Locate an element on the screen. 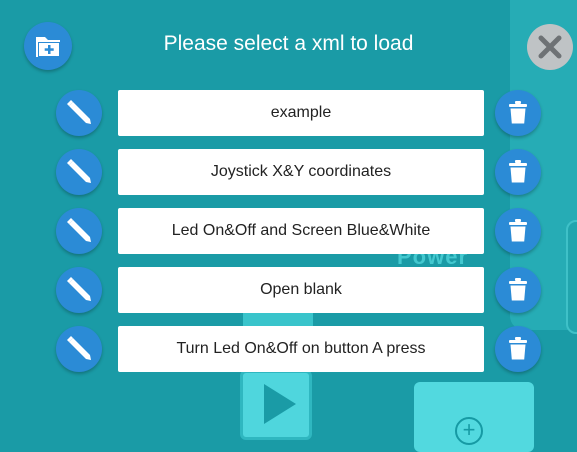  file-row: Led On&Off and Screen Blue&White is located at coordinates (288, 231).